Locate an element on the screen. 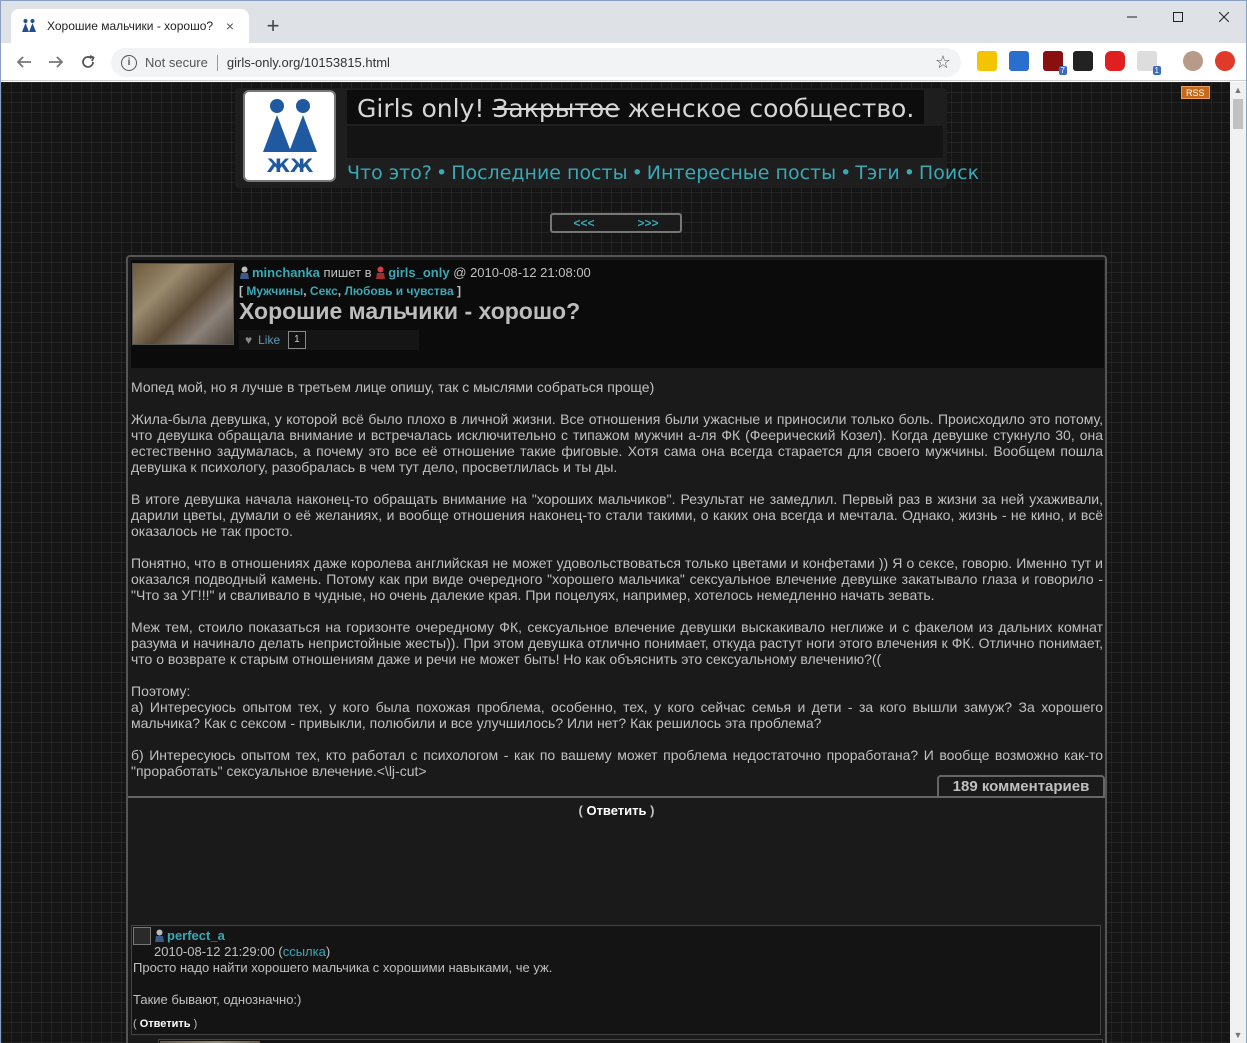 The width and height of the screenshot is (1247, 1043). post-title: Хорошие мальчики - хорошо? is located at coordinates (410, 311).